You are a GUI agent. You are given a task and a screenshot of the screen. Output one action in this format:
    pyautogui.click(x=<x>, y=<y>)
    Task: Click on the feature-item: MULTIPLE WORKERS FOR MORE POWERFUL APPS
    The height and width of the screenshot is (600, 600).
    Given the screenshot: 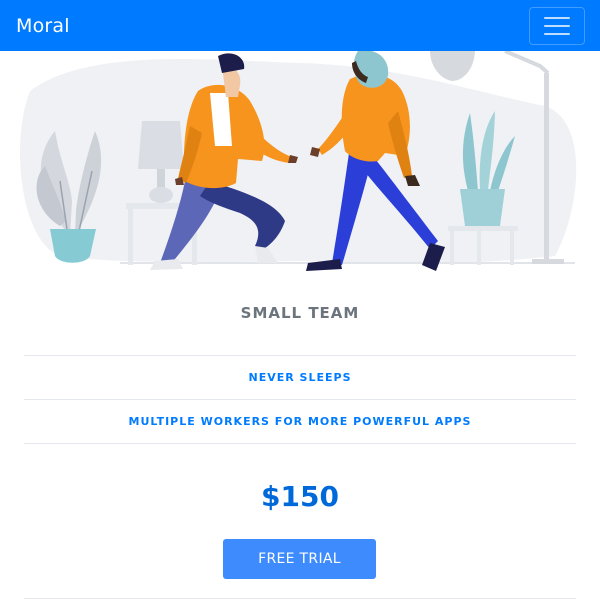 What is the action you would take?
    pyautogui.click(x=300, y=421)
    